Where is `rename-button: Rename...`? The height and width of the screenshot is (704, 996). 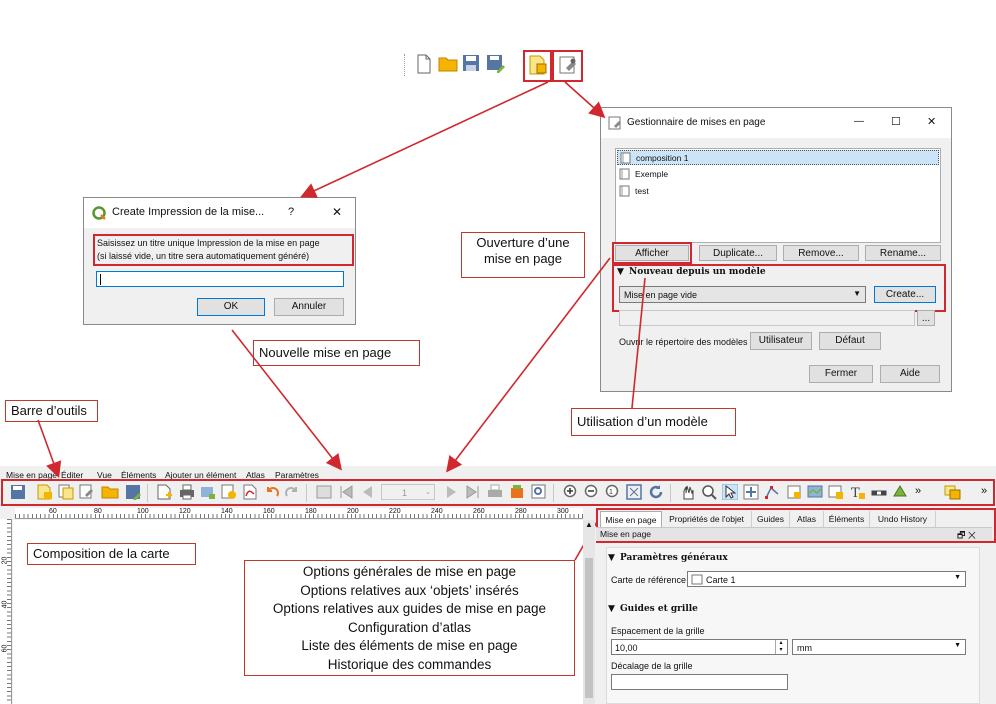
rename-button: Rename... is located at coordinates (903, 253).